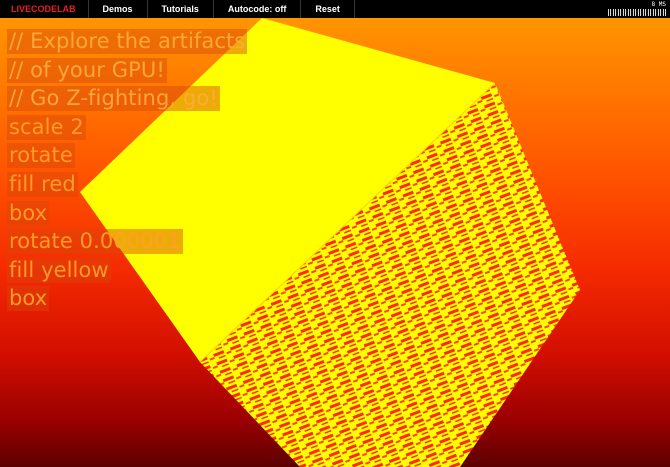 The width and height of the screenshot is (670, 467). I want to click on code-line: rotate, so click(41, 157).